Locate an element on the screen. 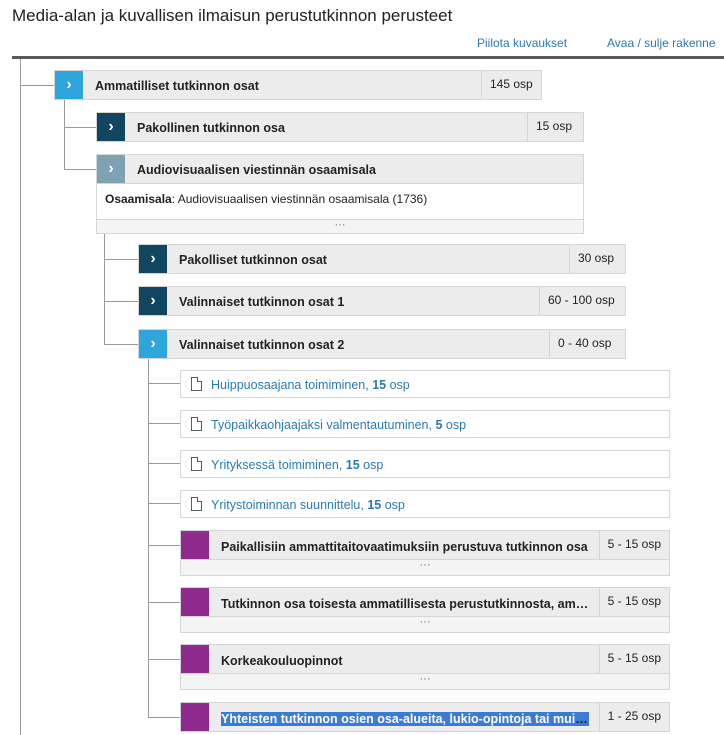 The width and height of the screenshot is (724, 735). tree-node-group: Korkeakouluopinnot 5 - 15 osp ··· is located at coordinates (425, 668).